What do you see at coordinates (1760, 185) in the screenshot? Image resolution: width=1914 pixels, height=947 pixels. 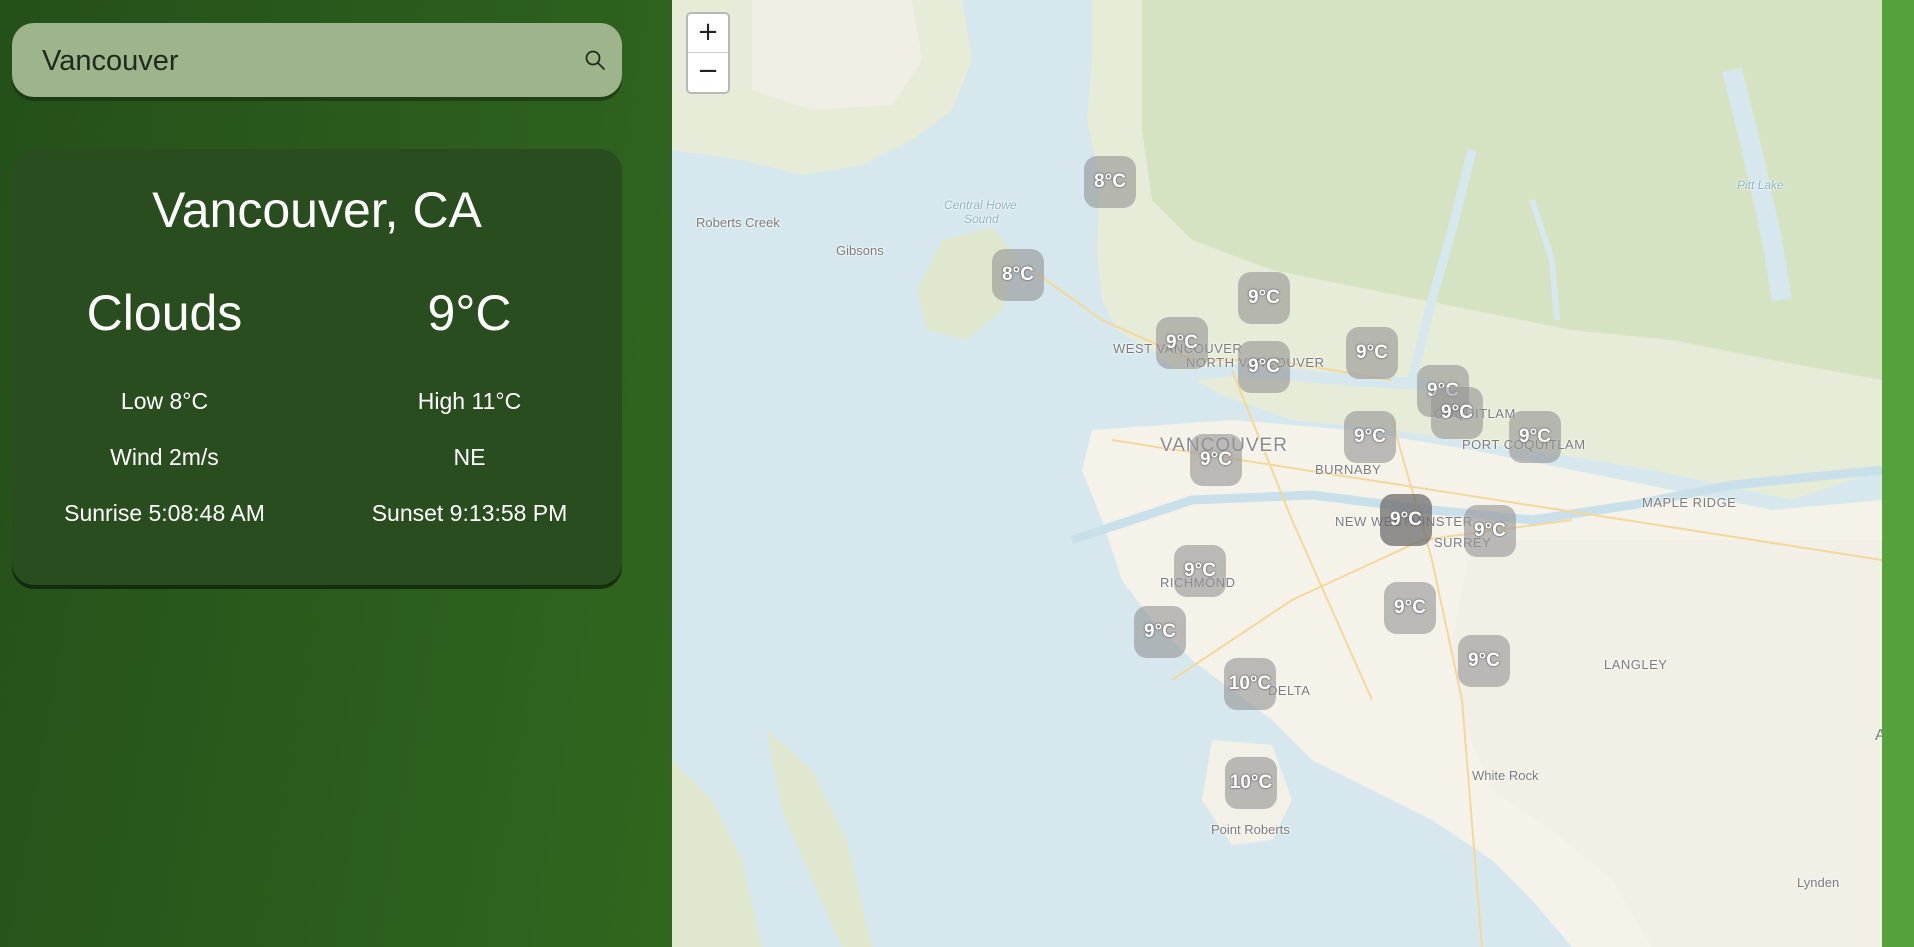 I see `label-pitt-lake: Pitt Lake` at bounding box center [1760, 185].